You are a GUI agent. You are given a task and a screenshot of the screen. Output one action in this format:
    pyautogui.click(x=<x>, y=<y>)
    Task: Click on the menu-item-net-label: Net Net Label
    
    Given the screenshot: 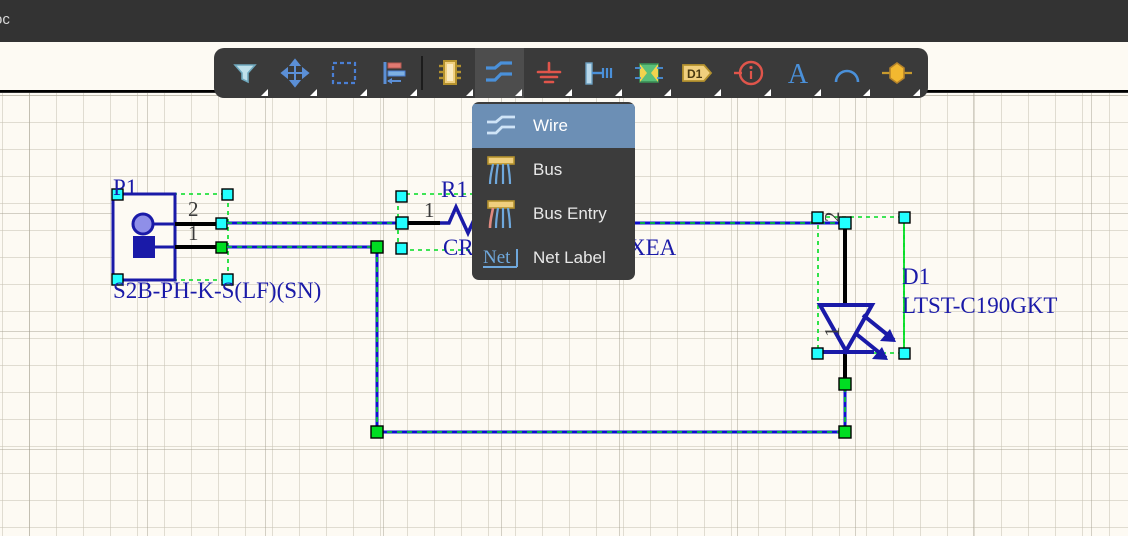 What is the action you would take?
    pyautogui.click(x=553, y=258)
    